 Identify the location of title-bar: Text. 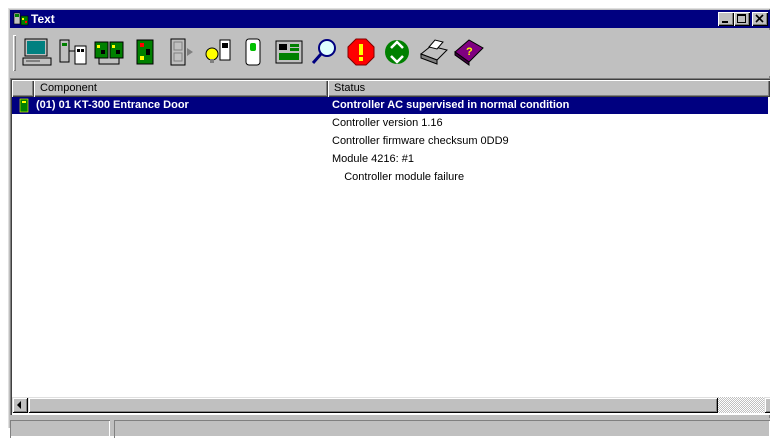
(390, 19).